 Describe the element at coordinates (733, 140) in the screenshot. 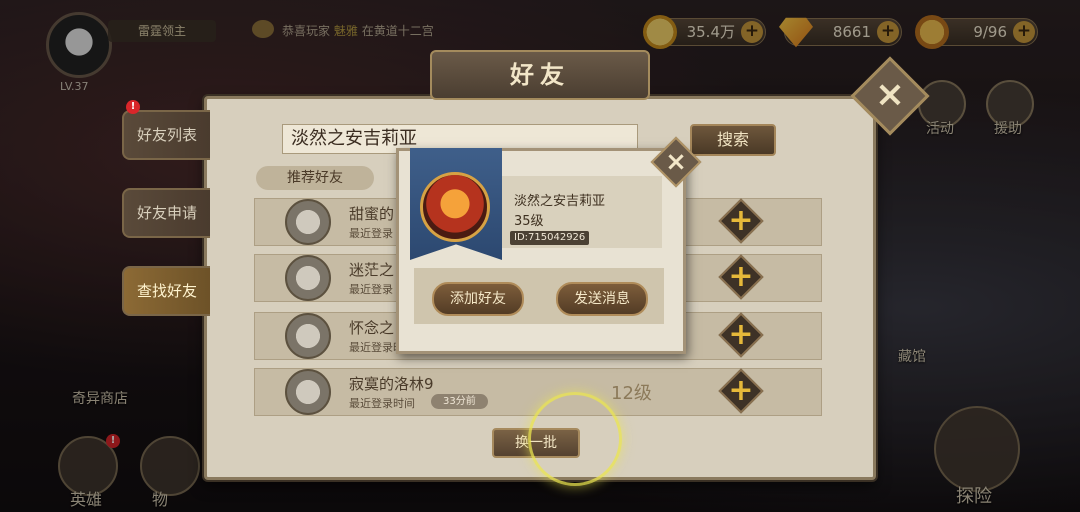

I see `search-button: 搜索` at that location.